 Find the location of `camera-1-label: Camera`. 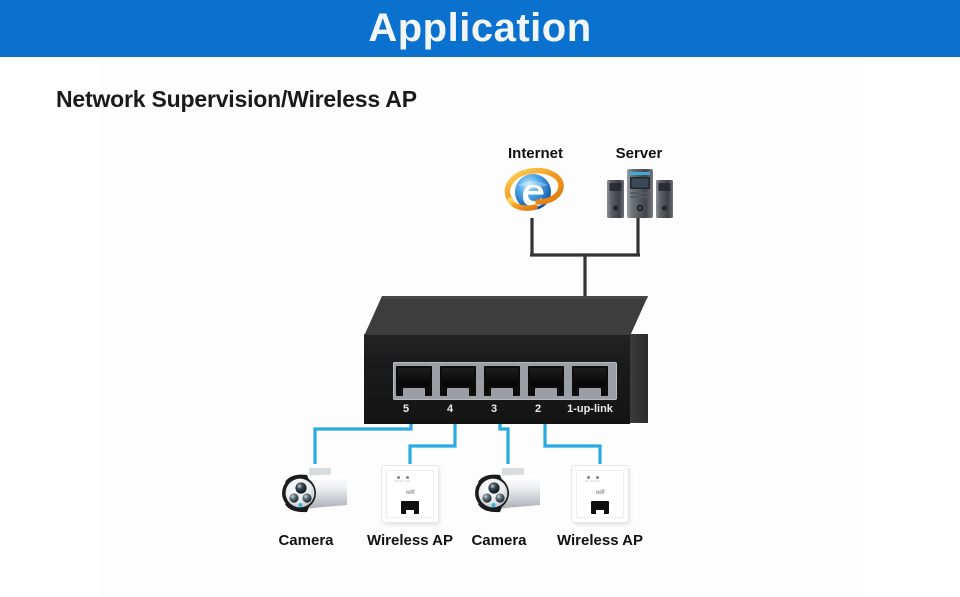

camera-1-label: Camera is located at coordinates (306, 540).